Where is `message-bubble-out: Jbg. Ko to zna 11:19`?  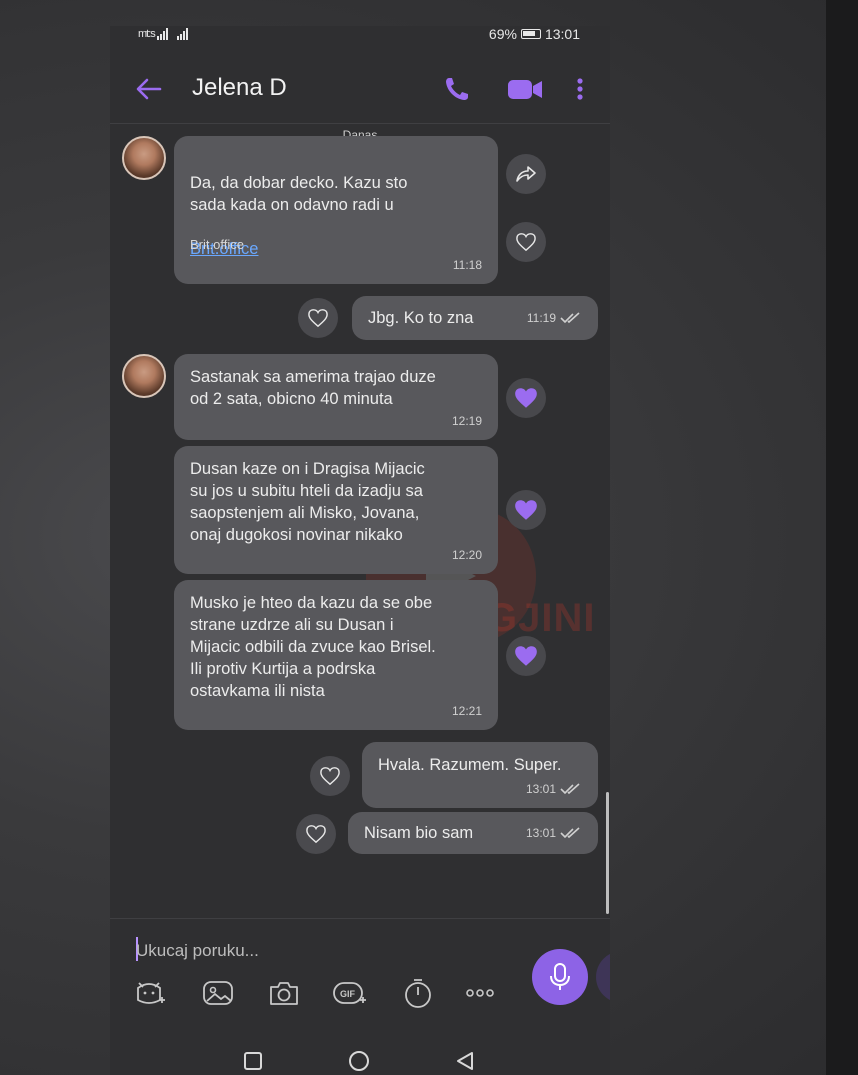
message-bubble-out: Jbg. Ko to zna 11:19 is located at coordinates (475, 318).